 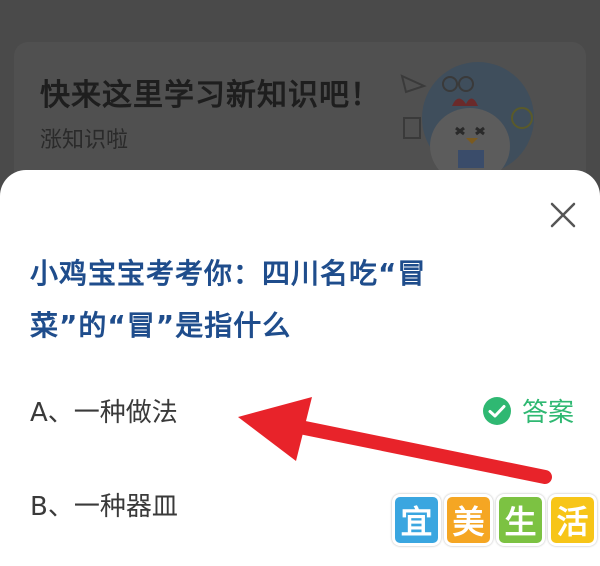 What do you see at coordinates (104, 413) in the screenshot?
I see `option-a-label: A、一种做法` at bounding box center [104, 413].